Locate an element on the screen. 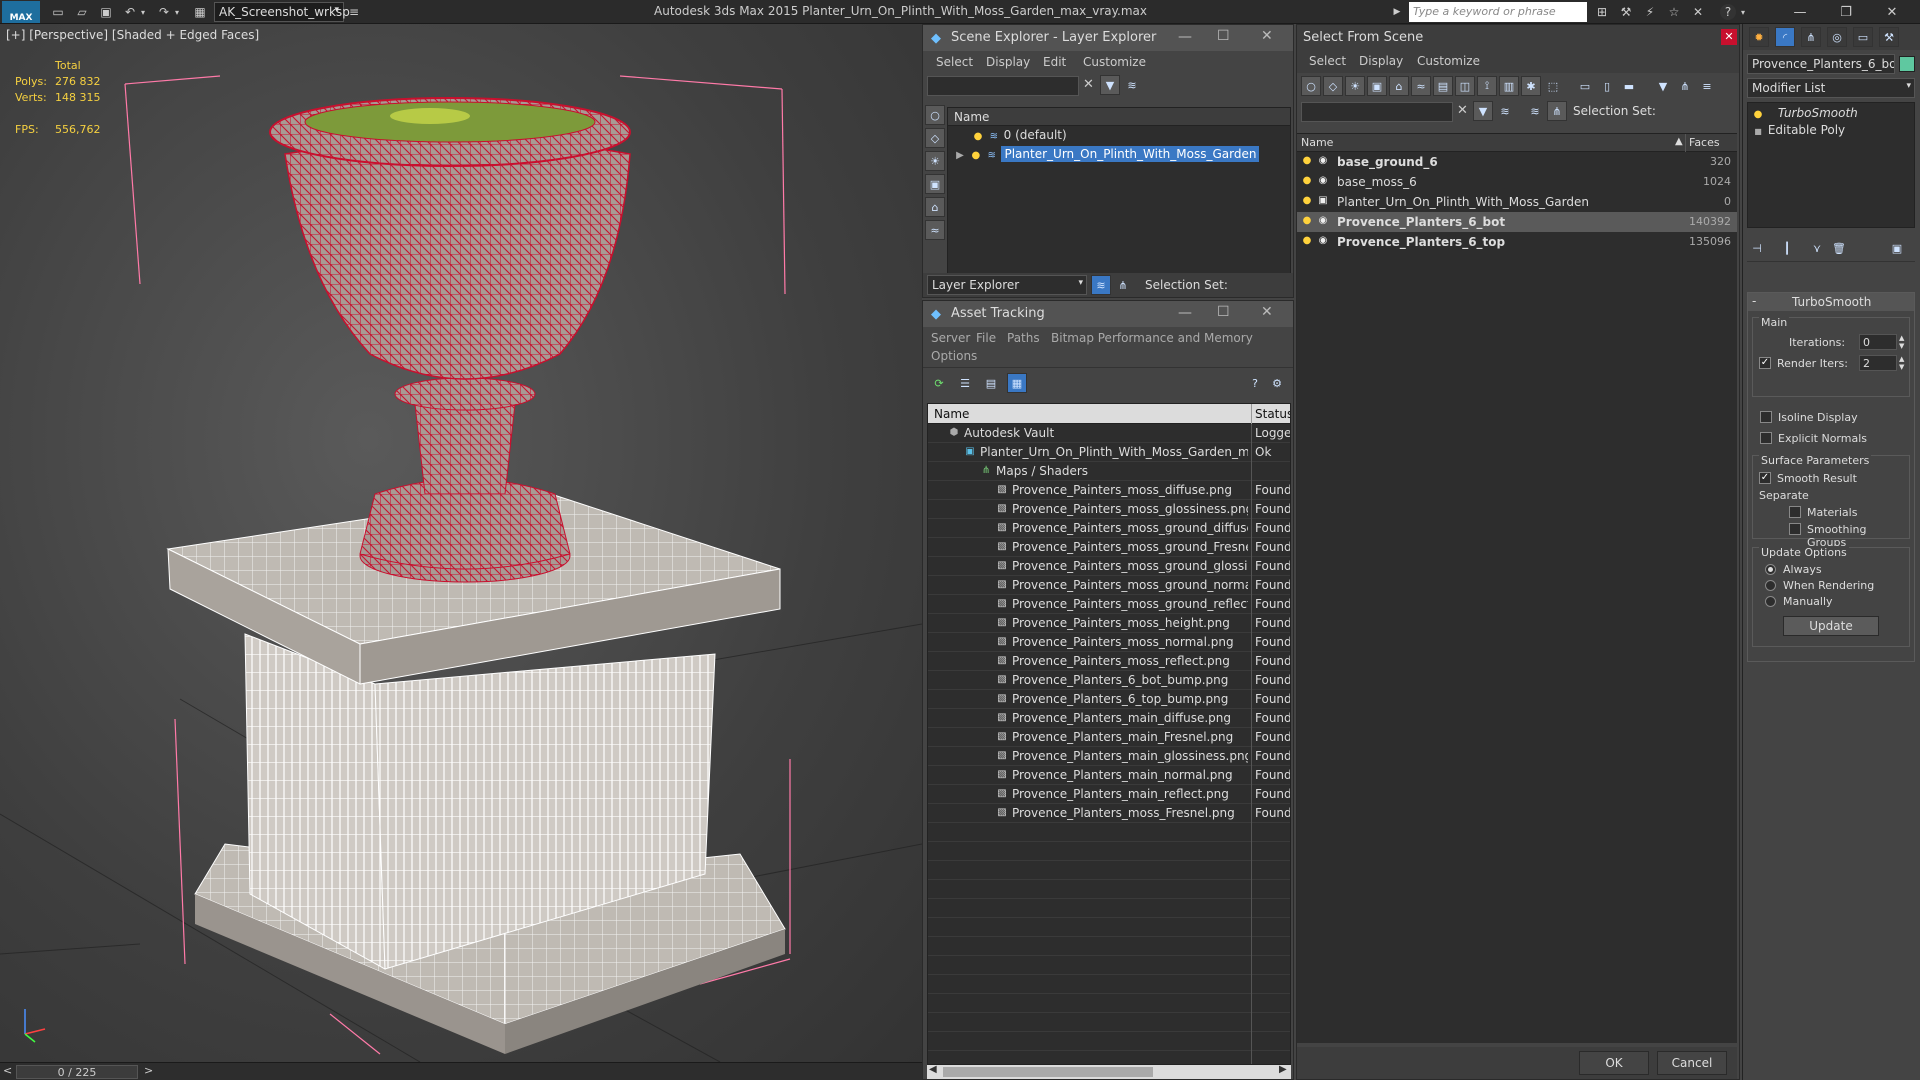  expand-arrow-icon: ▶ is located at coordinates (960, 156).